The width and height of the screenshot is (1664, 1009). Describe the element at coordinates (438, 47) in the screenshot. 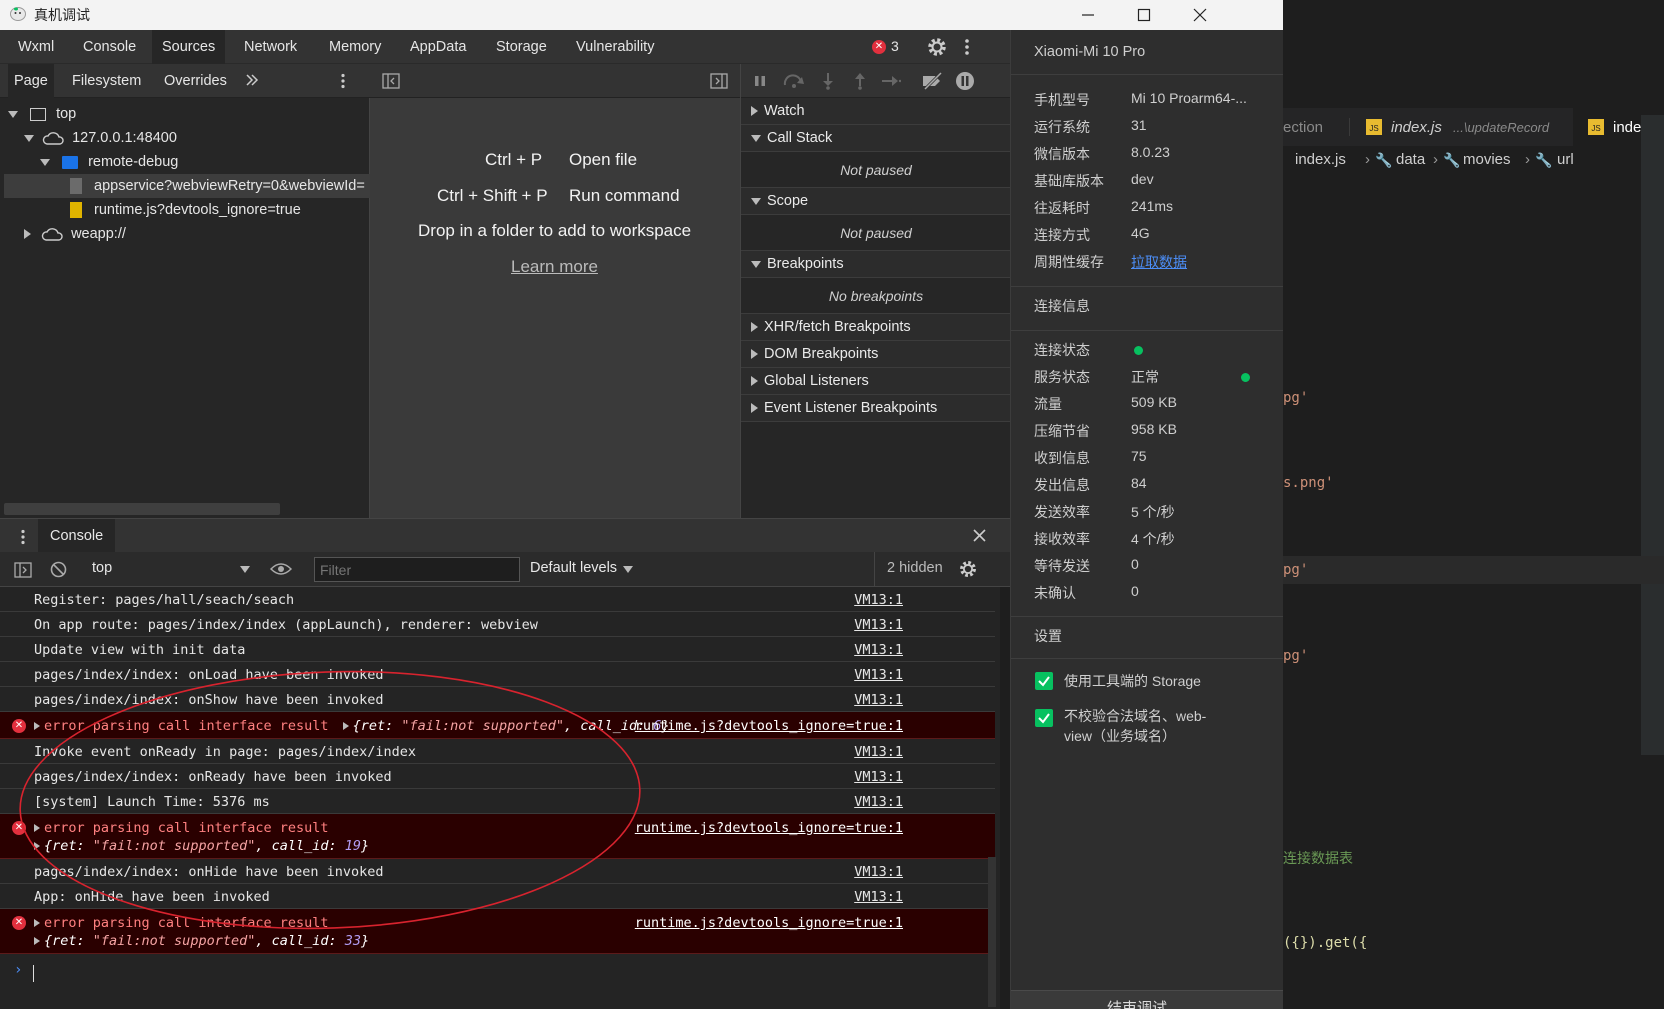

I see `tab-appdata: AppData` at that location.